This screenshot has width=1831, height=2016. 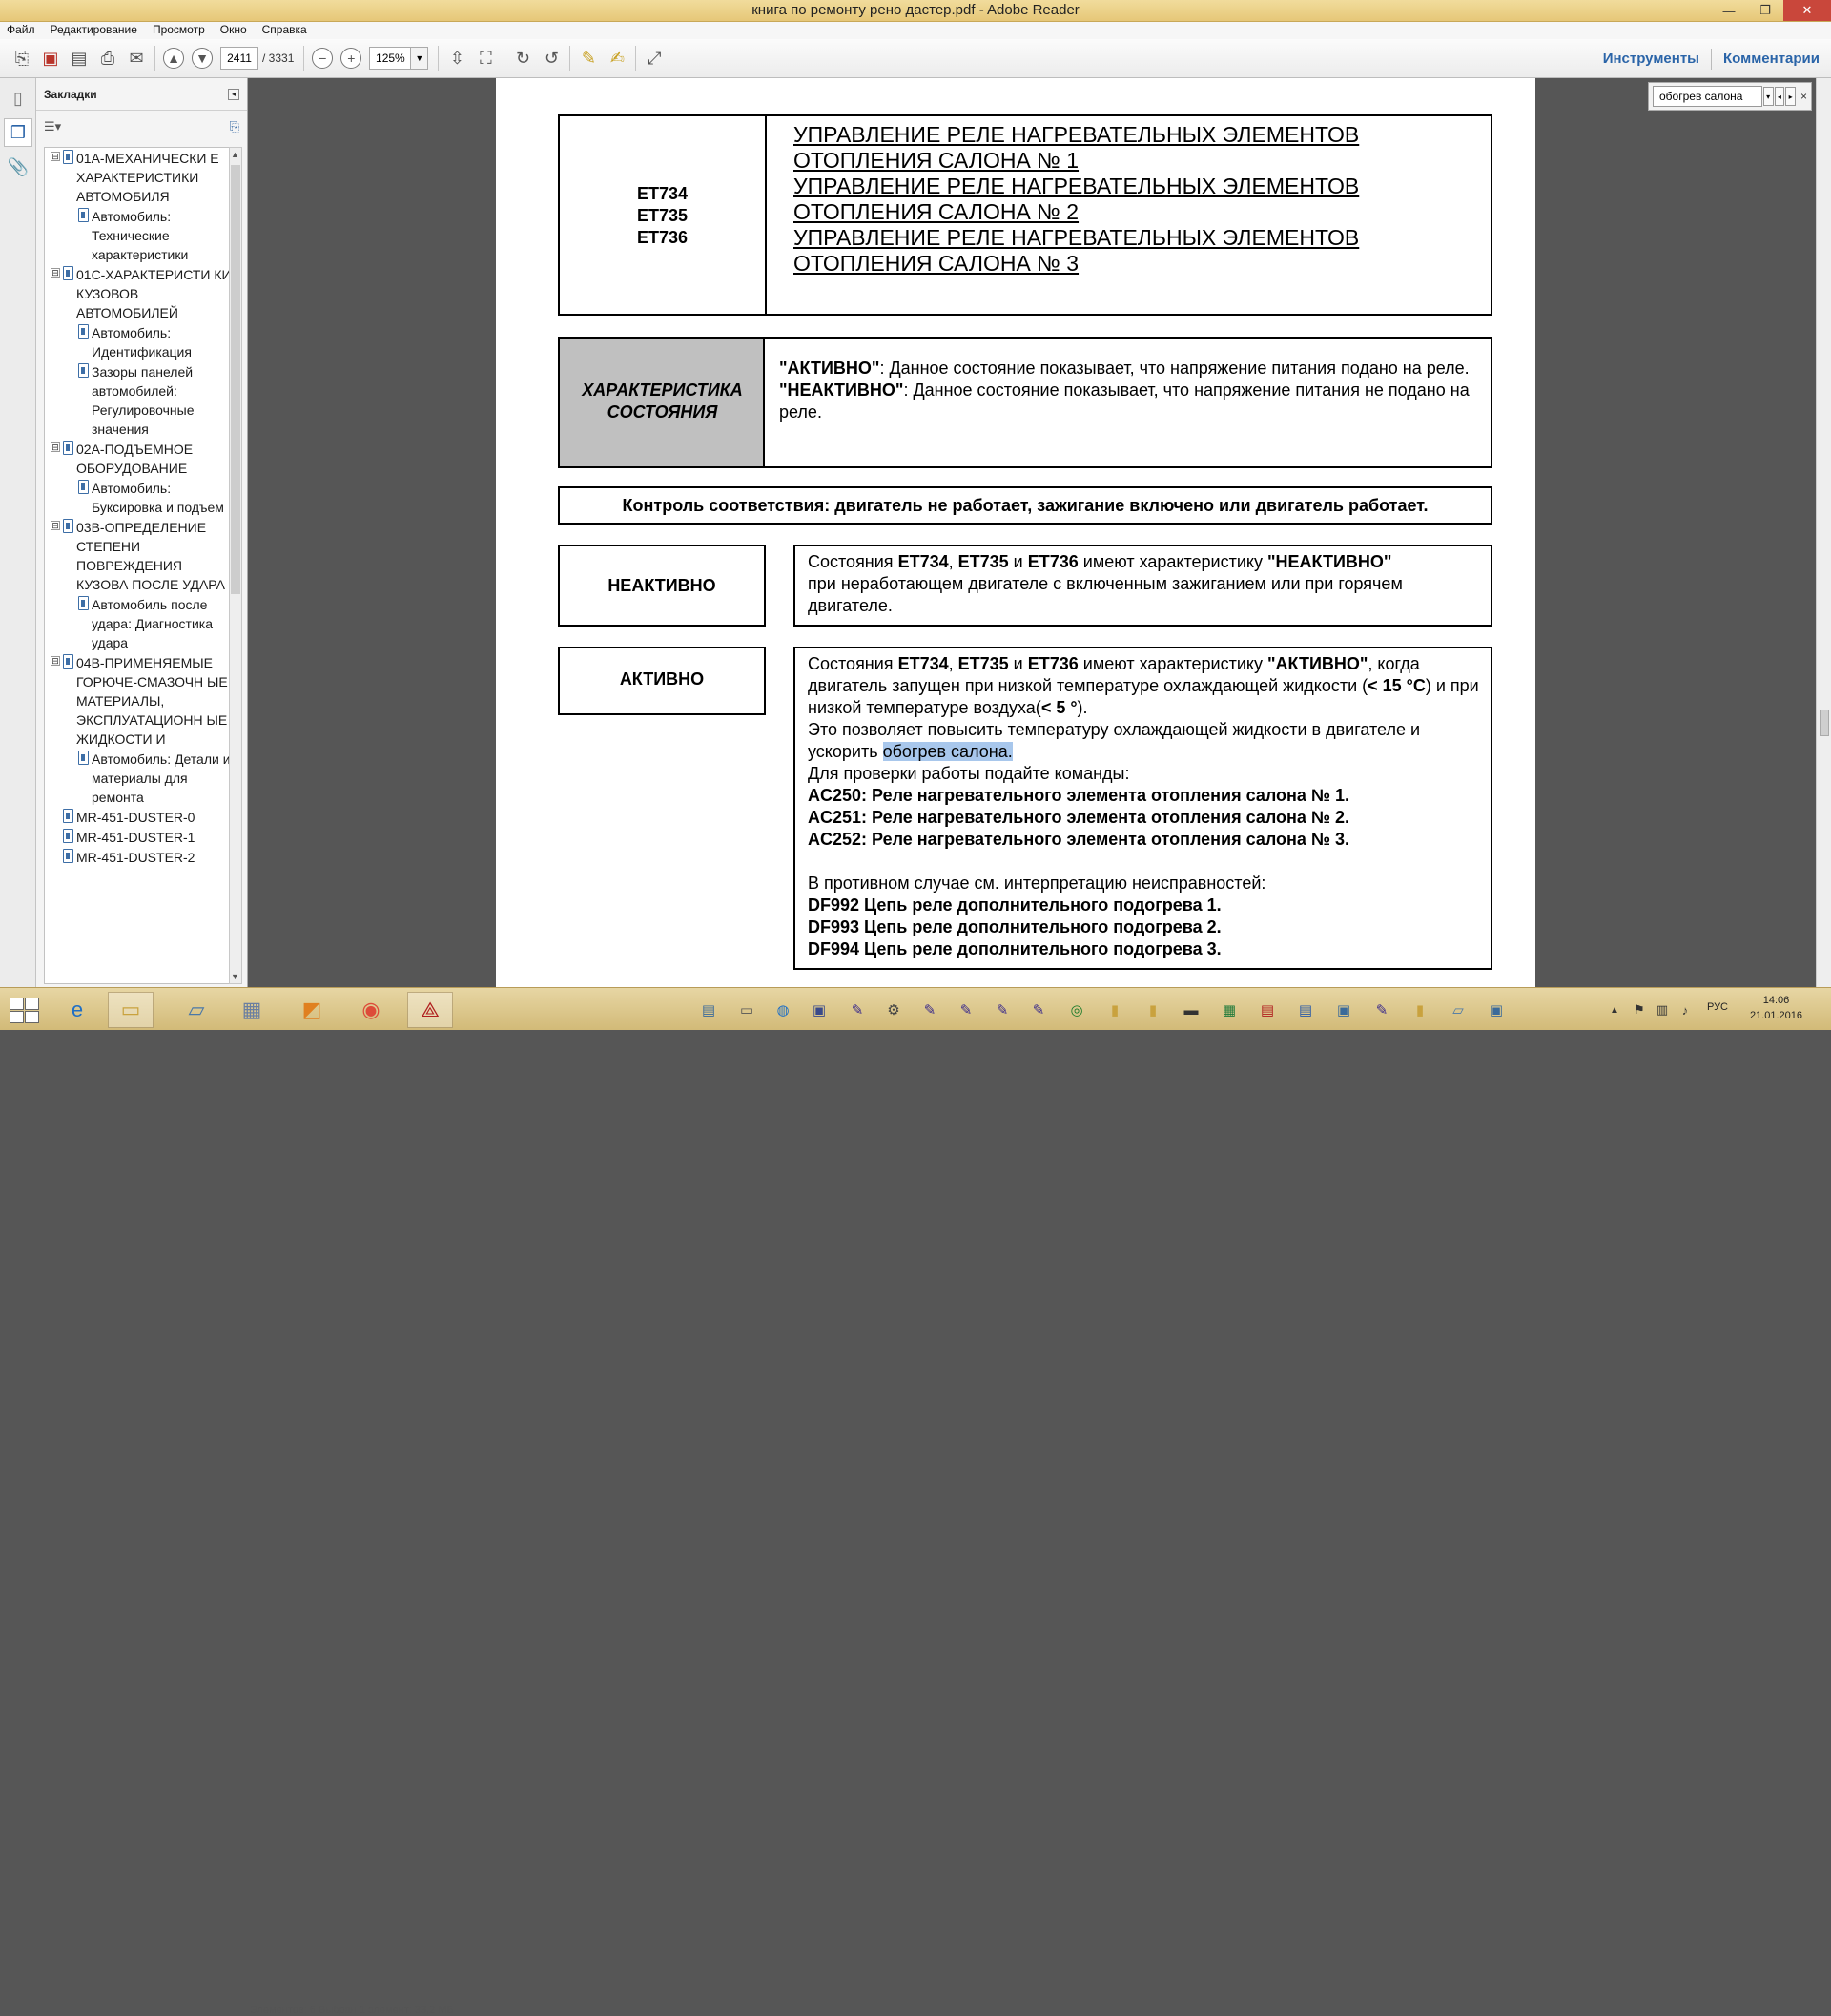 I want to click on bookmark-item: MR-451-DUSTER-1, so click(x=140, y=837).